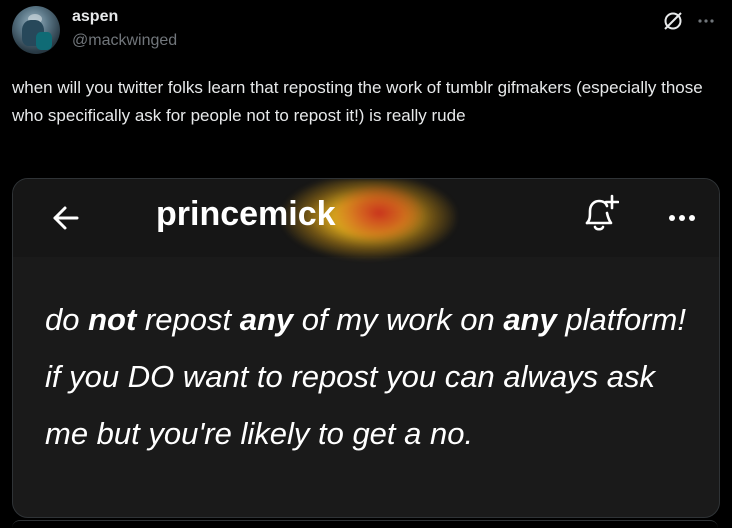 The width and height of the screenshot is (732, 528). I want to click on user-handle: @mackwinged, so click(124, 41).